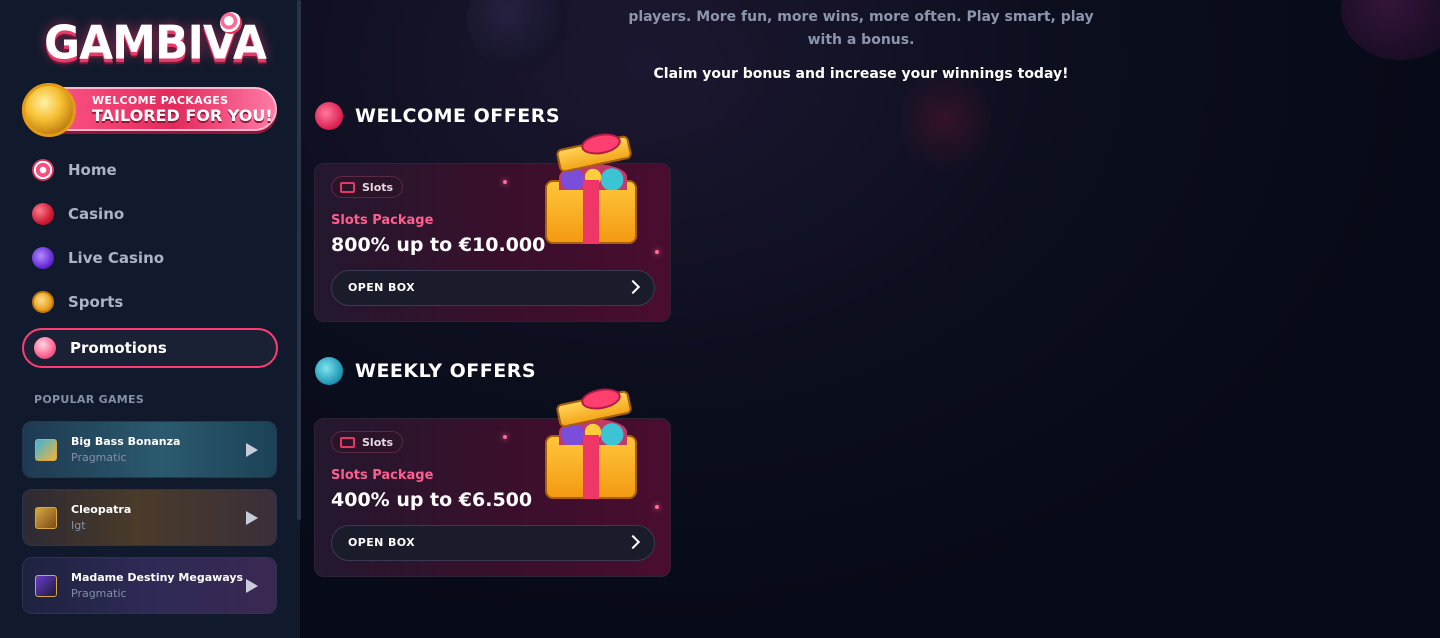 This screenshot has width=1440, height=638. Describe the element at coordinates (89, 399) in the screenshot. I see `popular-games-heading: POPULAR GAMES` at that location.